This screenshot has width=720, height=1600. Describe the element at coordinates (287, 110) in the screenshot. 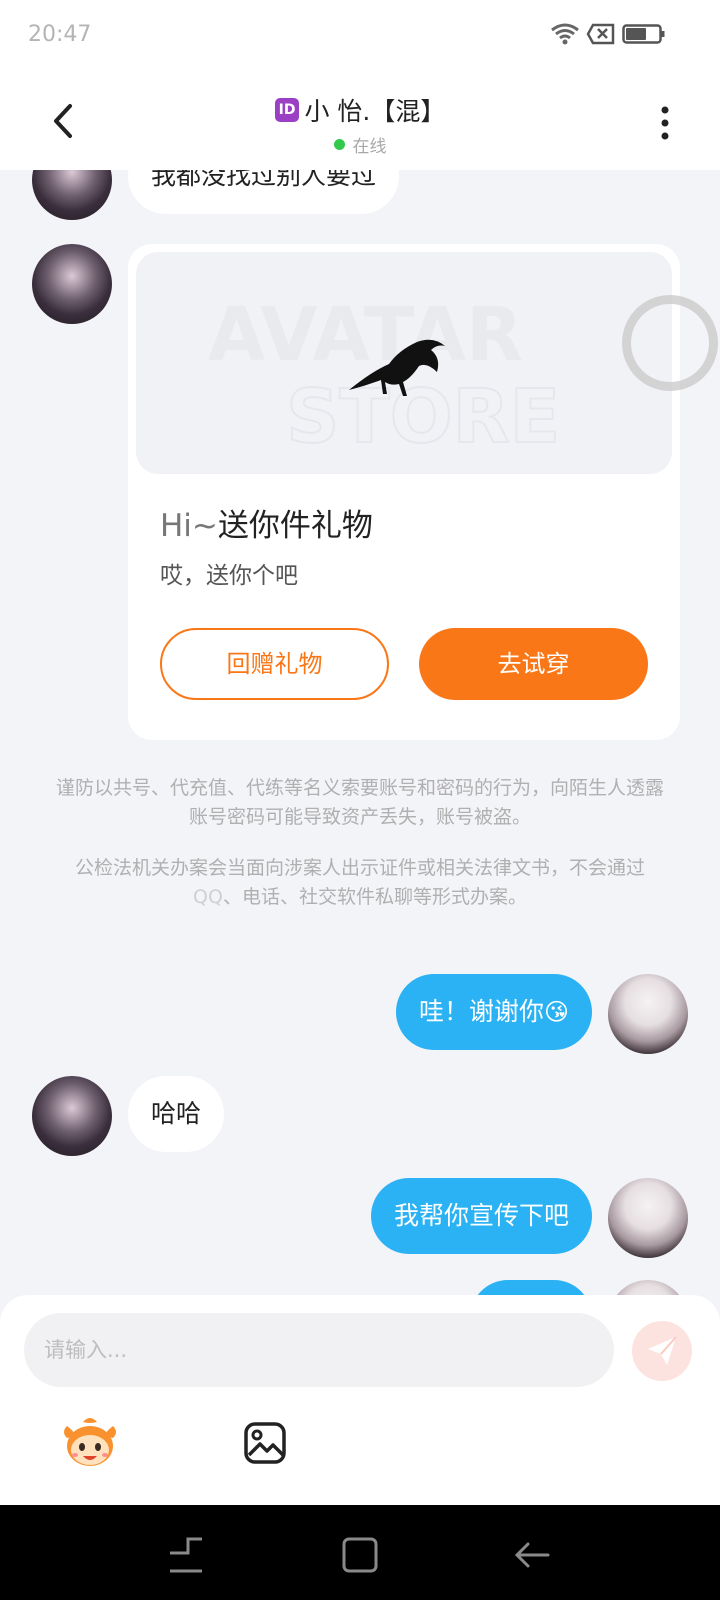

I see `id-badge-icon: ID` at that location.